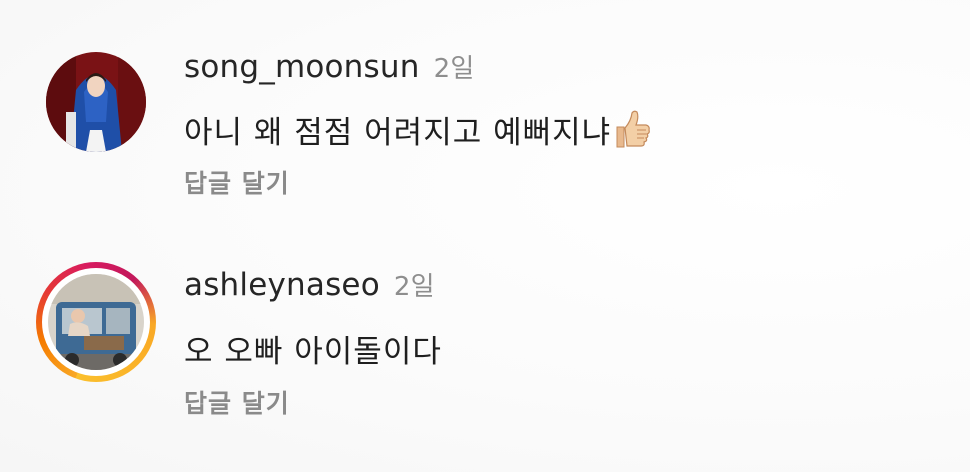  What do you see at coordinates (282, 285) in the screenshot?
I see `username-link: ashleynaseo` at bounding box center [282, 285].